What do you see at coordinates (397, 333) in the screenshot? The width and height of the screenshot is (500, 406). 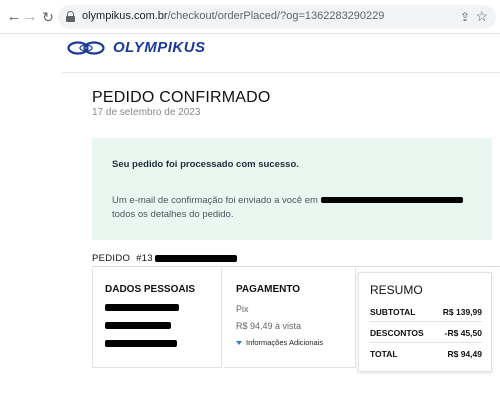 I see `summary-label: DESCONTOS` at bounding box center [397, 333].